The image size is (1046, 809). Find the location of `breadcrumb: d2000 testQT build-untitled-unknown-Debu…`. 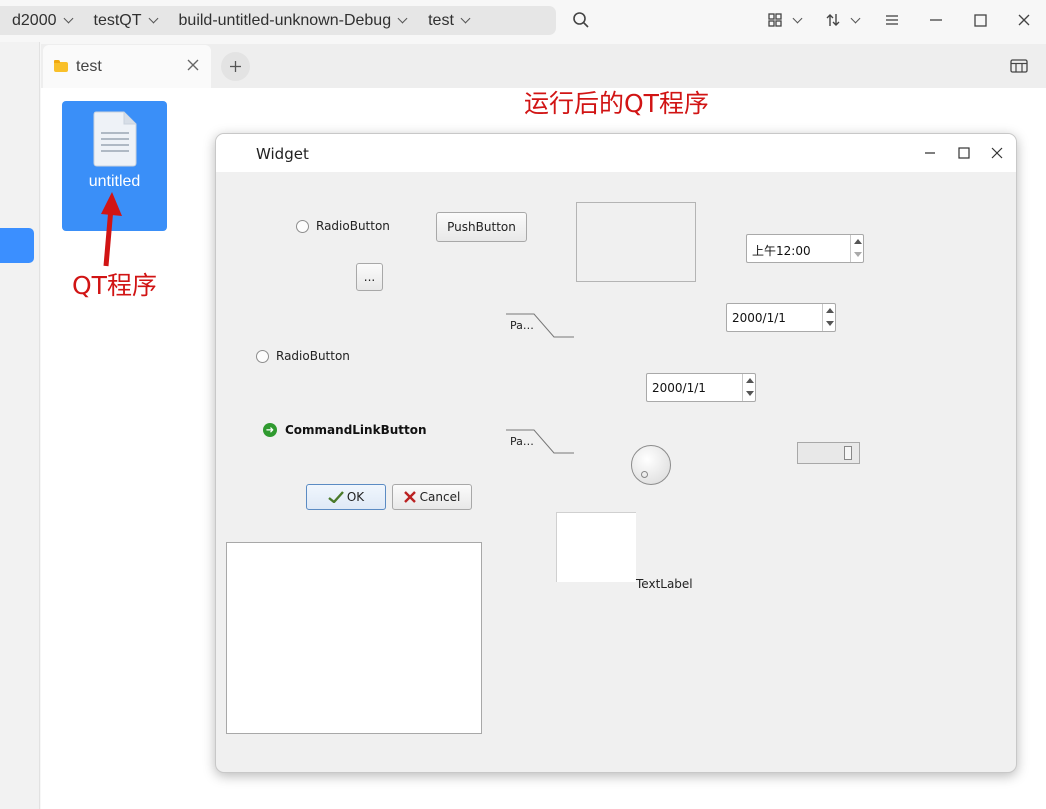

breadcrumb: d2000 testQT build-untitled-unknown-Debu… is located at coordinates (278, 20).